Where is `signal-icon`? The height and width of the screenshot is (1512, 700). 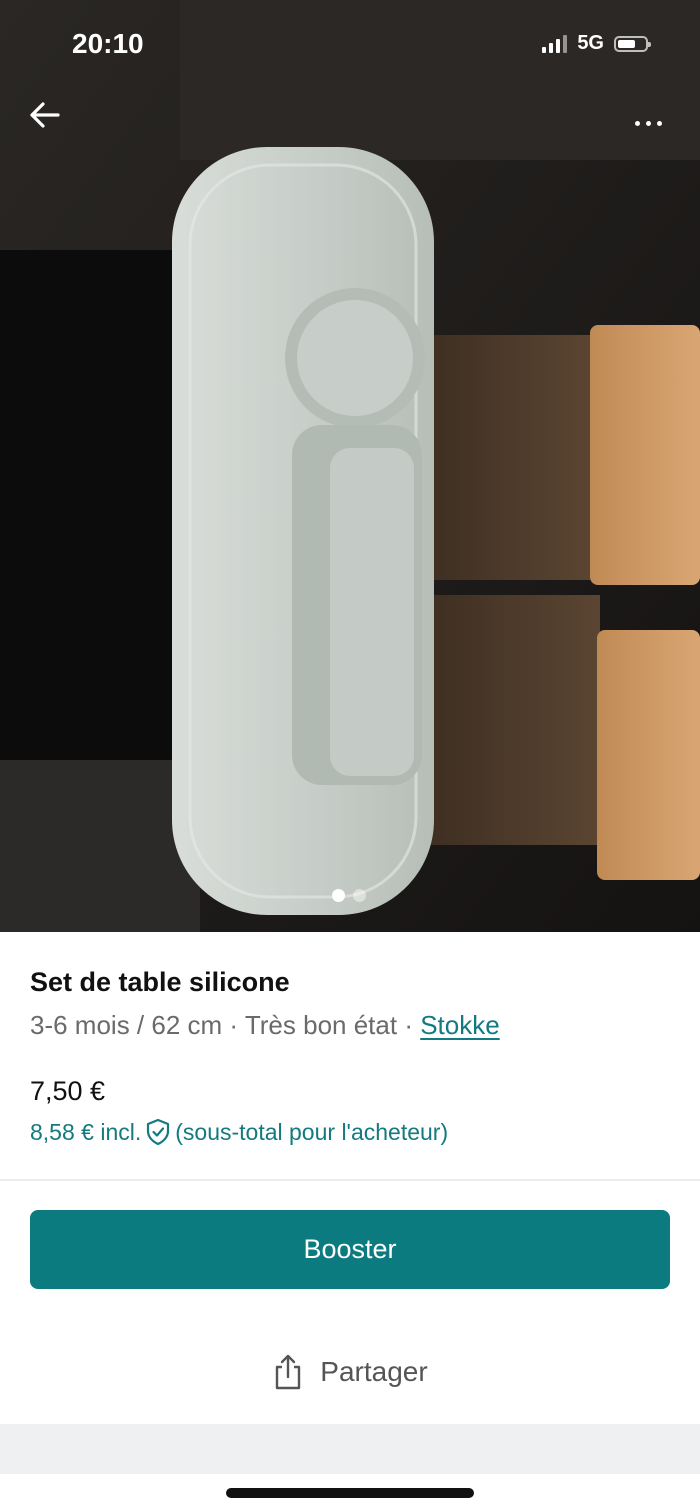 signal-icon is located at coordinates (555, 43).